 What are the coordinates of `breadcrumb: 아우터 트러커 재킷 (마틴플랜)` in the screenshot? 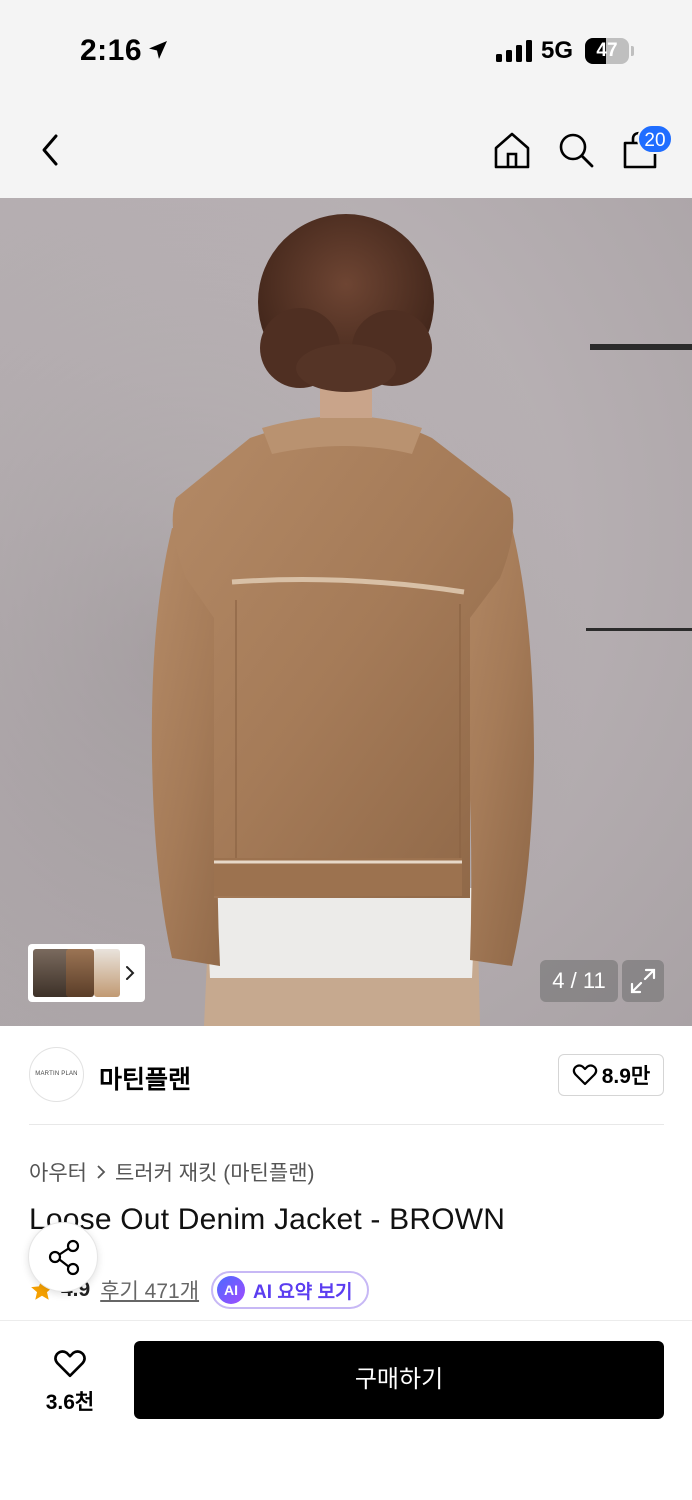 It's located at (172, 1172).